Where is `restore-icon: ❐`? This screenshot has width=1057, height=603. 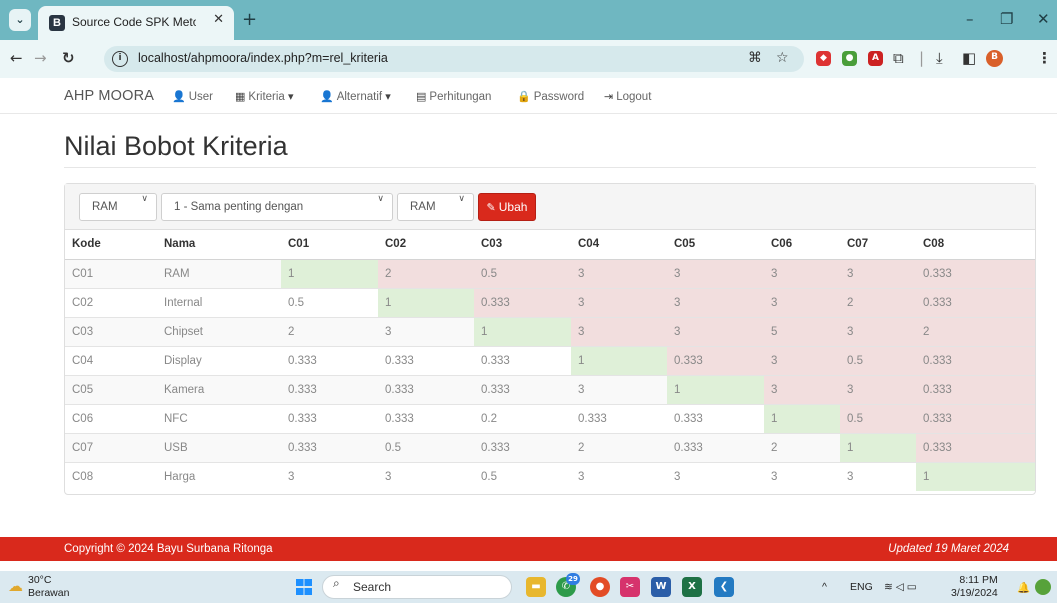
restore-icon: ❐ is located at coordinates (1006, 19).